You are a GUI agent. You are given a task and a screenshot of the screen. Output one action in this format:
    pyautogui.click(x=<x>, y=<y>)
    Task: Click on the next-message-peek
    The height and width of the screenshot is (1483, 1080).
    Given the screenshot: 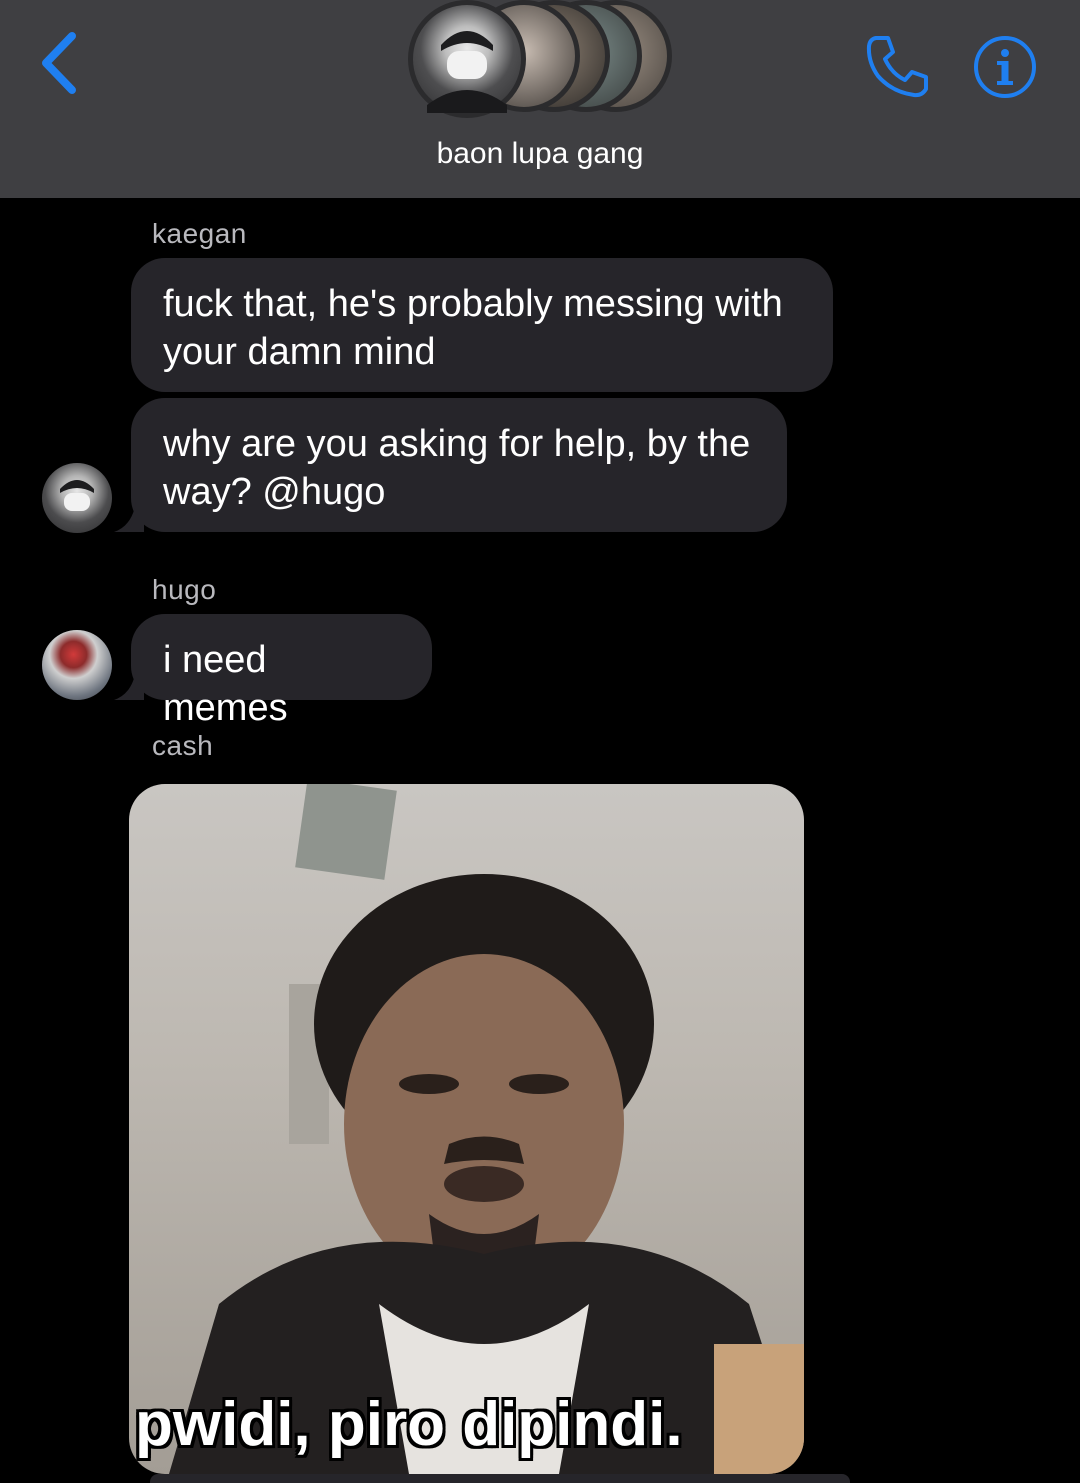 What is the action you would take?
    pyautogui.click(x=500, y=1478)
    